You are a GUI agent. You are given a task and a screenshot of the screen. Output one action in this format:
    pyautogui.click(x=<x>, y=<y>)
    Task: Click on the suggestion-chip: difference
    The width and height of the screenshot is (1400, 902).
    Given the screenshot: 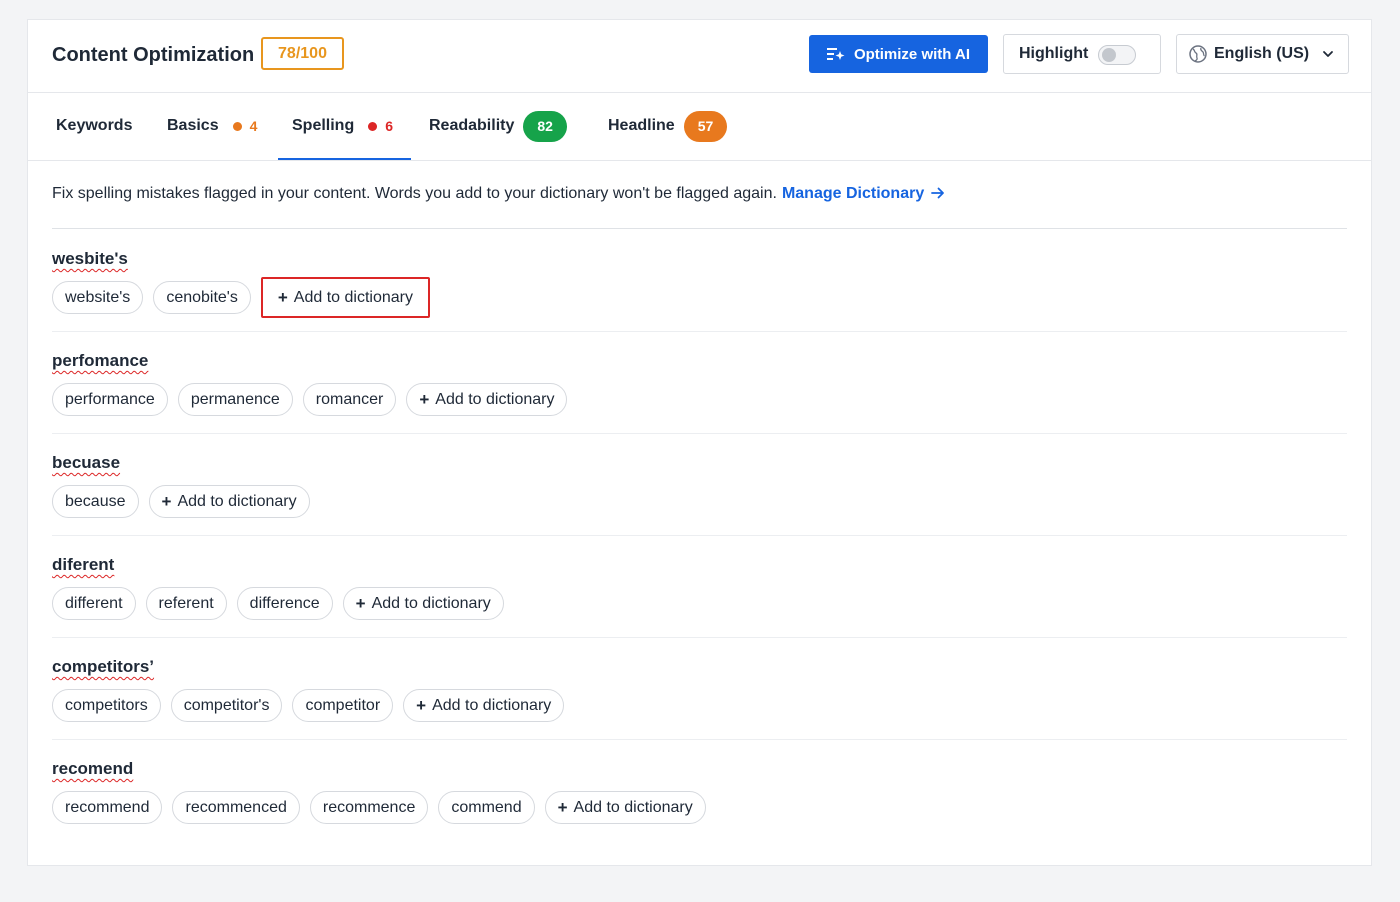 What is the action you would take?
    pyautogui.click(x=284, y=603)
    